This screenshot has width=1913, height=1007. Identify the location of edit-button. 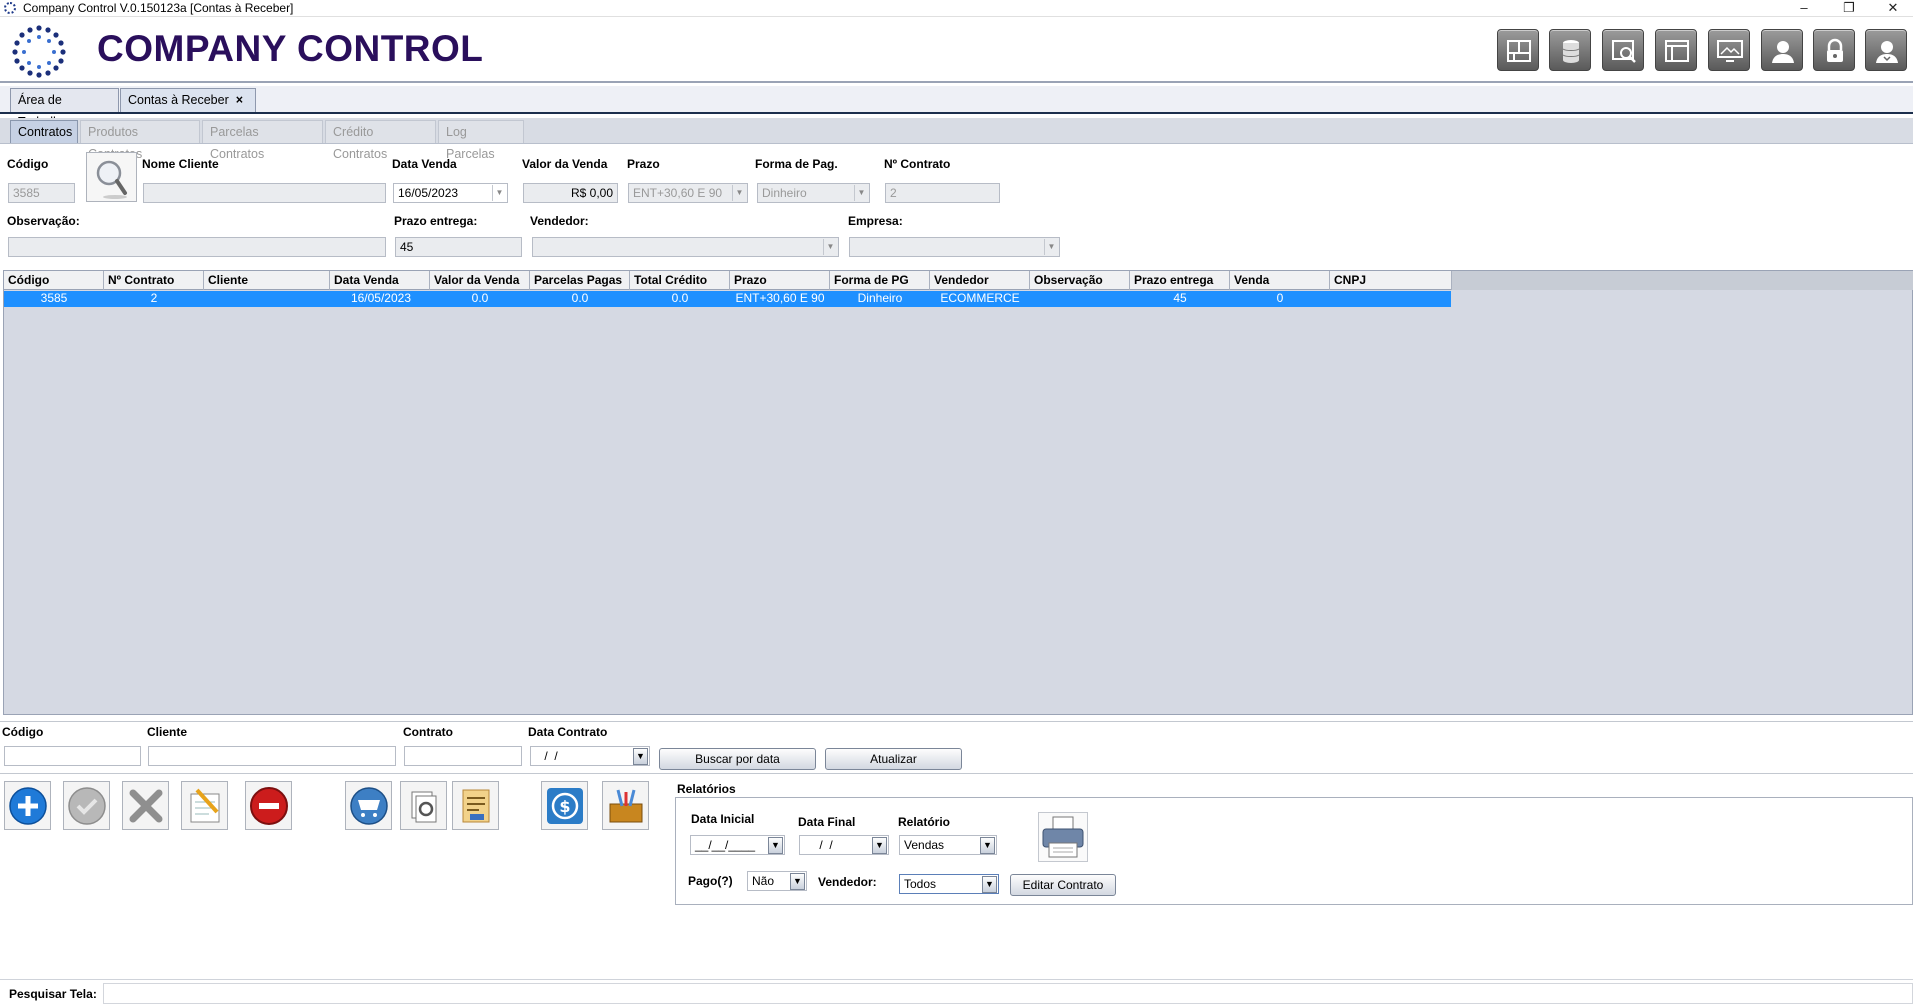
(204, 805).